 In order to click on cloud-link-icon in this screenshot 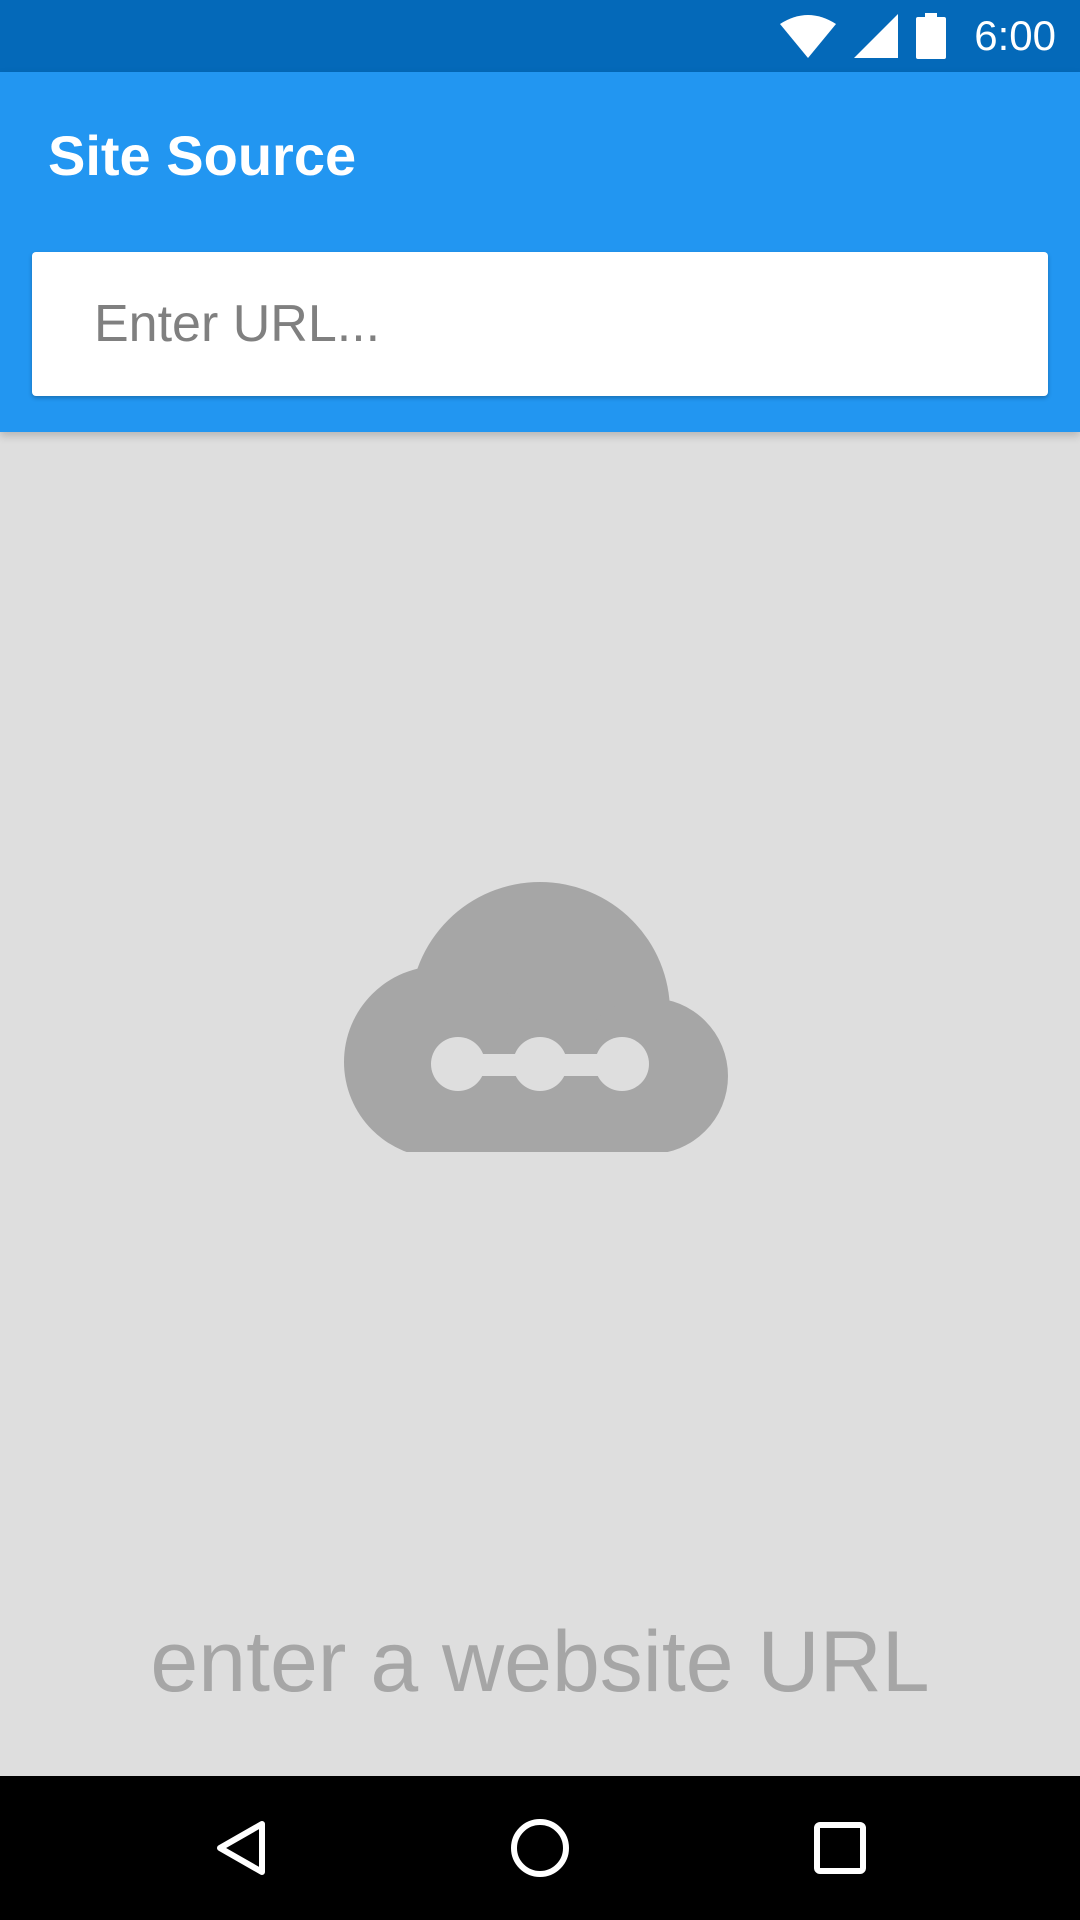, I will do `click(540, 995)`.